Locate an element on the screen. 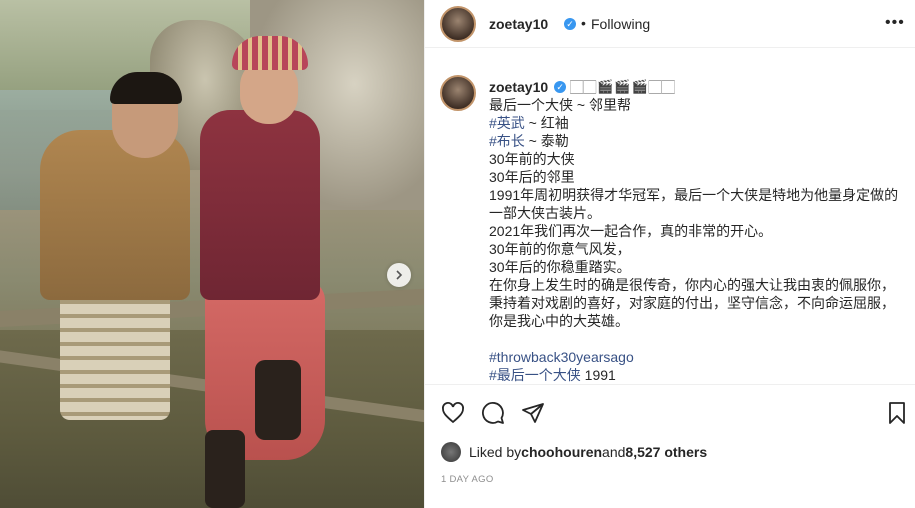  caption-line-text: 1991 is located at coordinates (598, 375).